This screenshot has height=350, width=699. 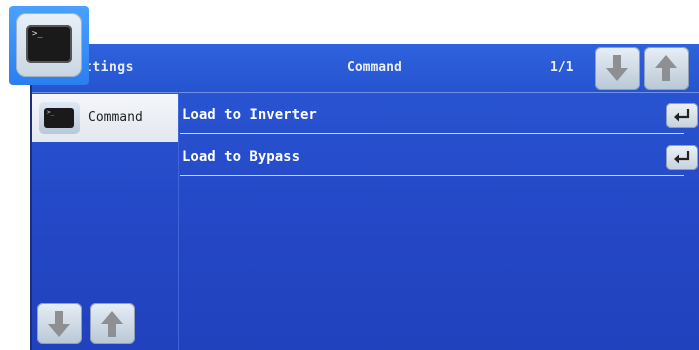 I want to click on page-up-button, so click(x=666, y=68).